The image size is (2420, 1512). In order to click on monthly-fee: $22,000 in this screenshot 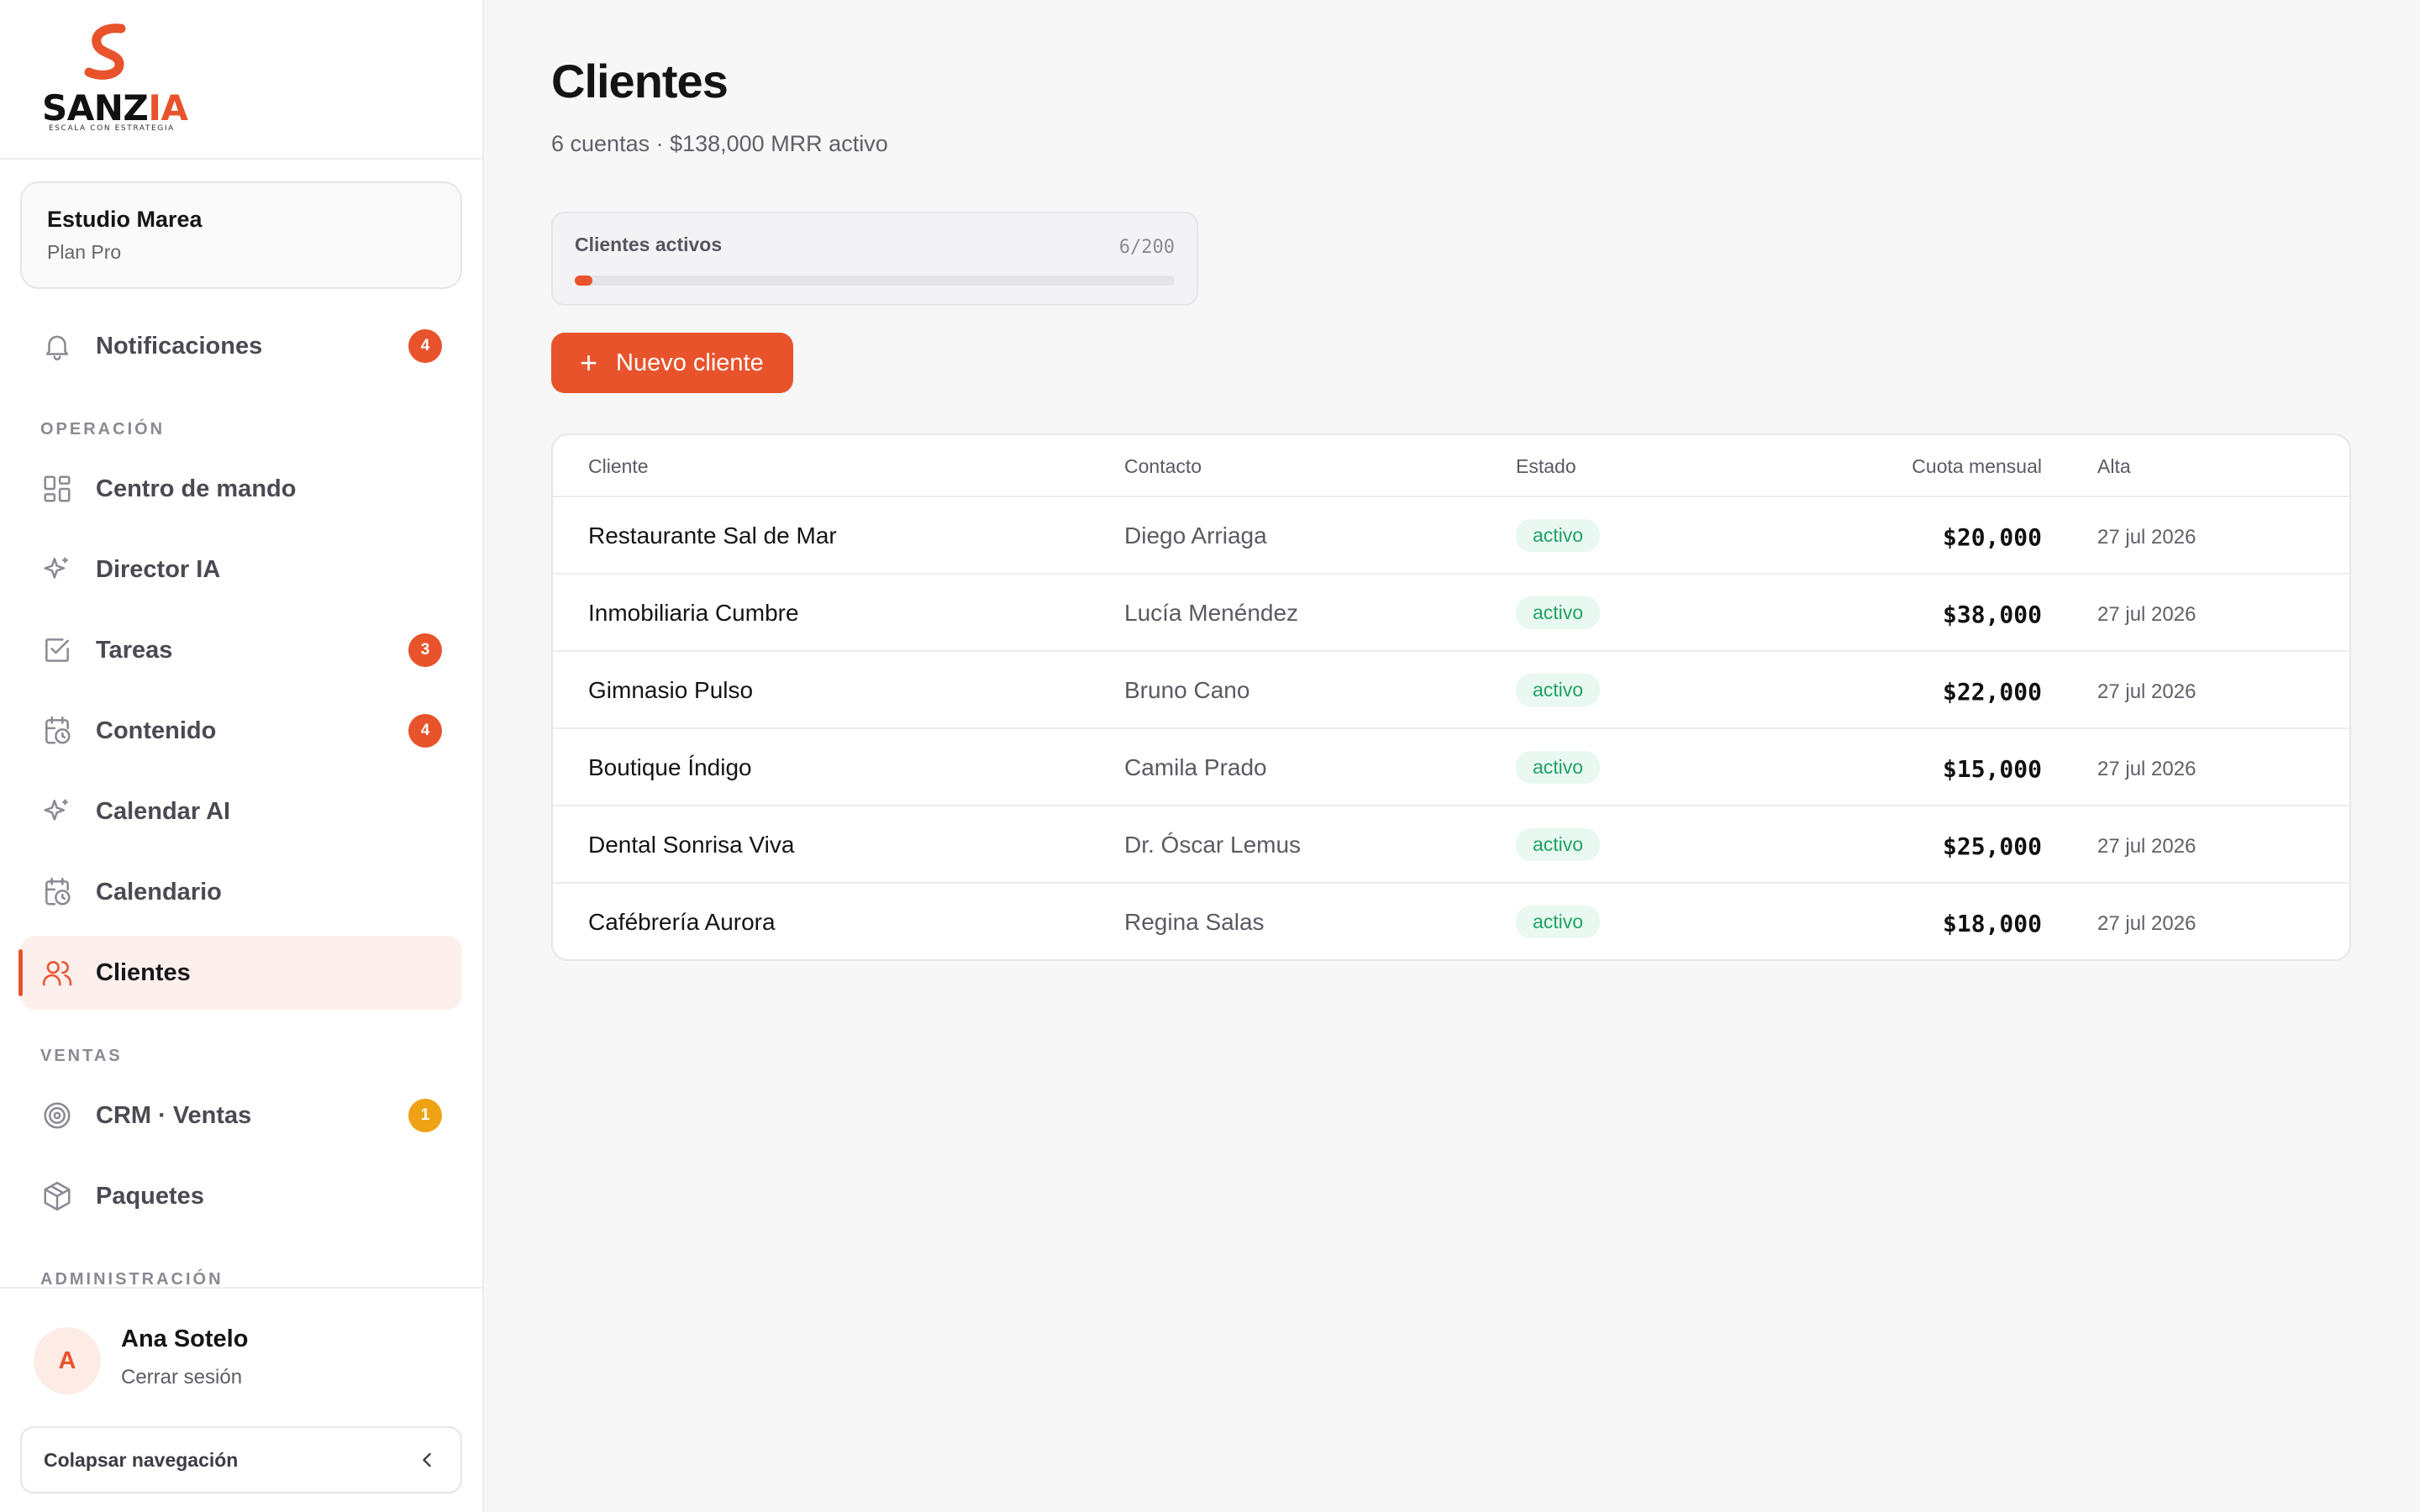, I will do `click(1992, 692)`.